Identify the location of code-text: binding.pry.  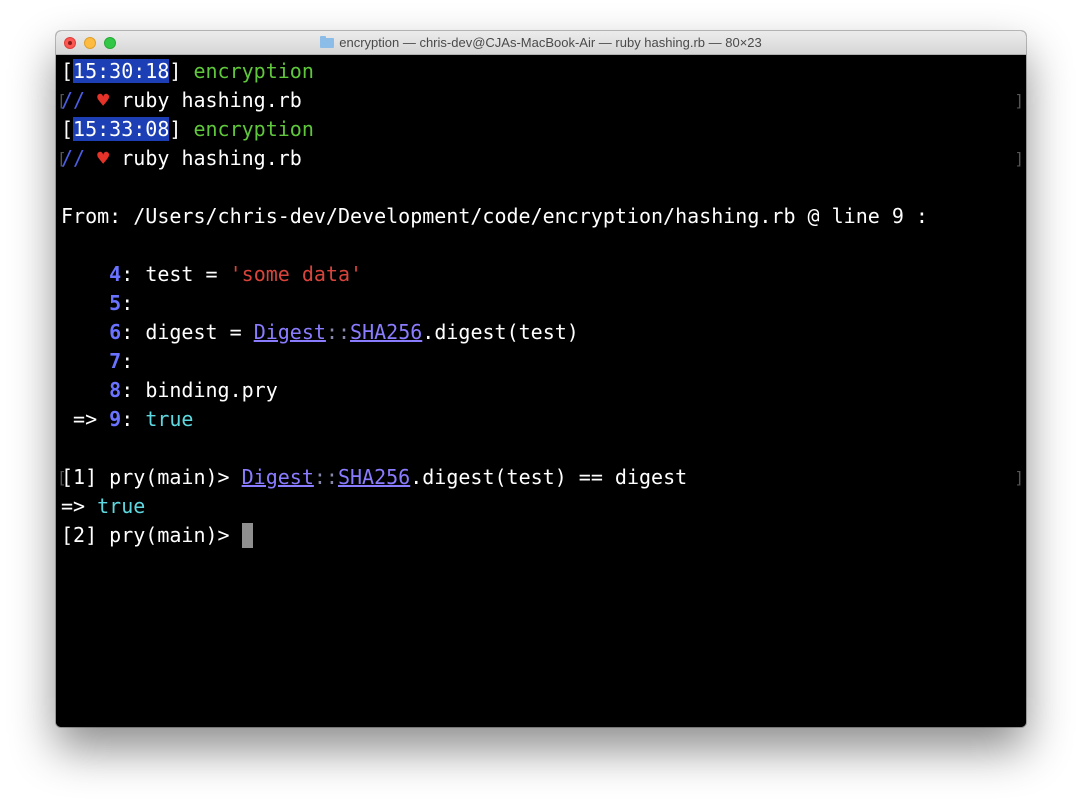
(211, 390).